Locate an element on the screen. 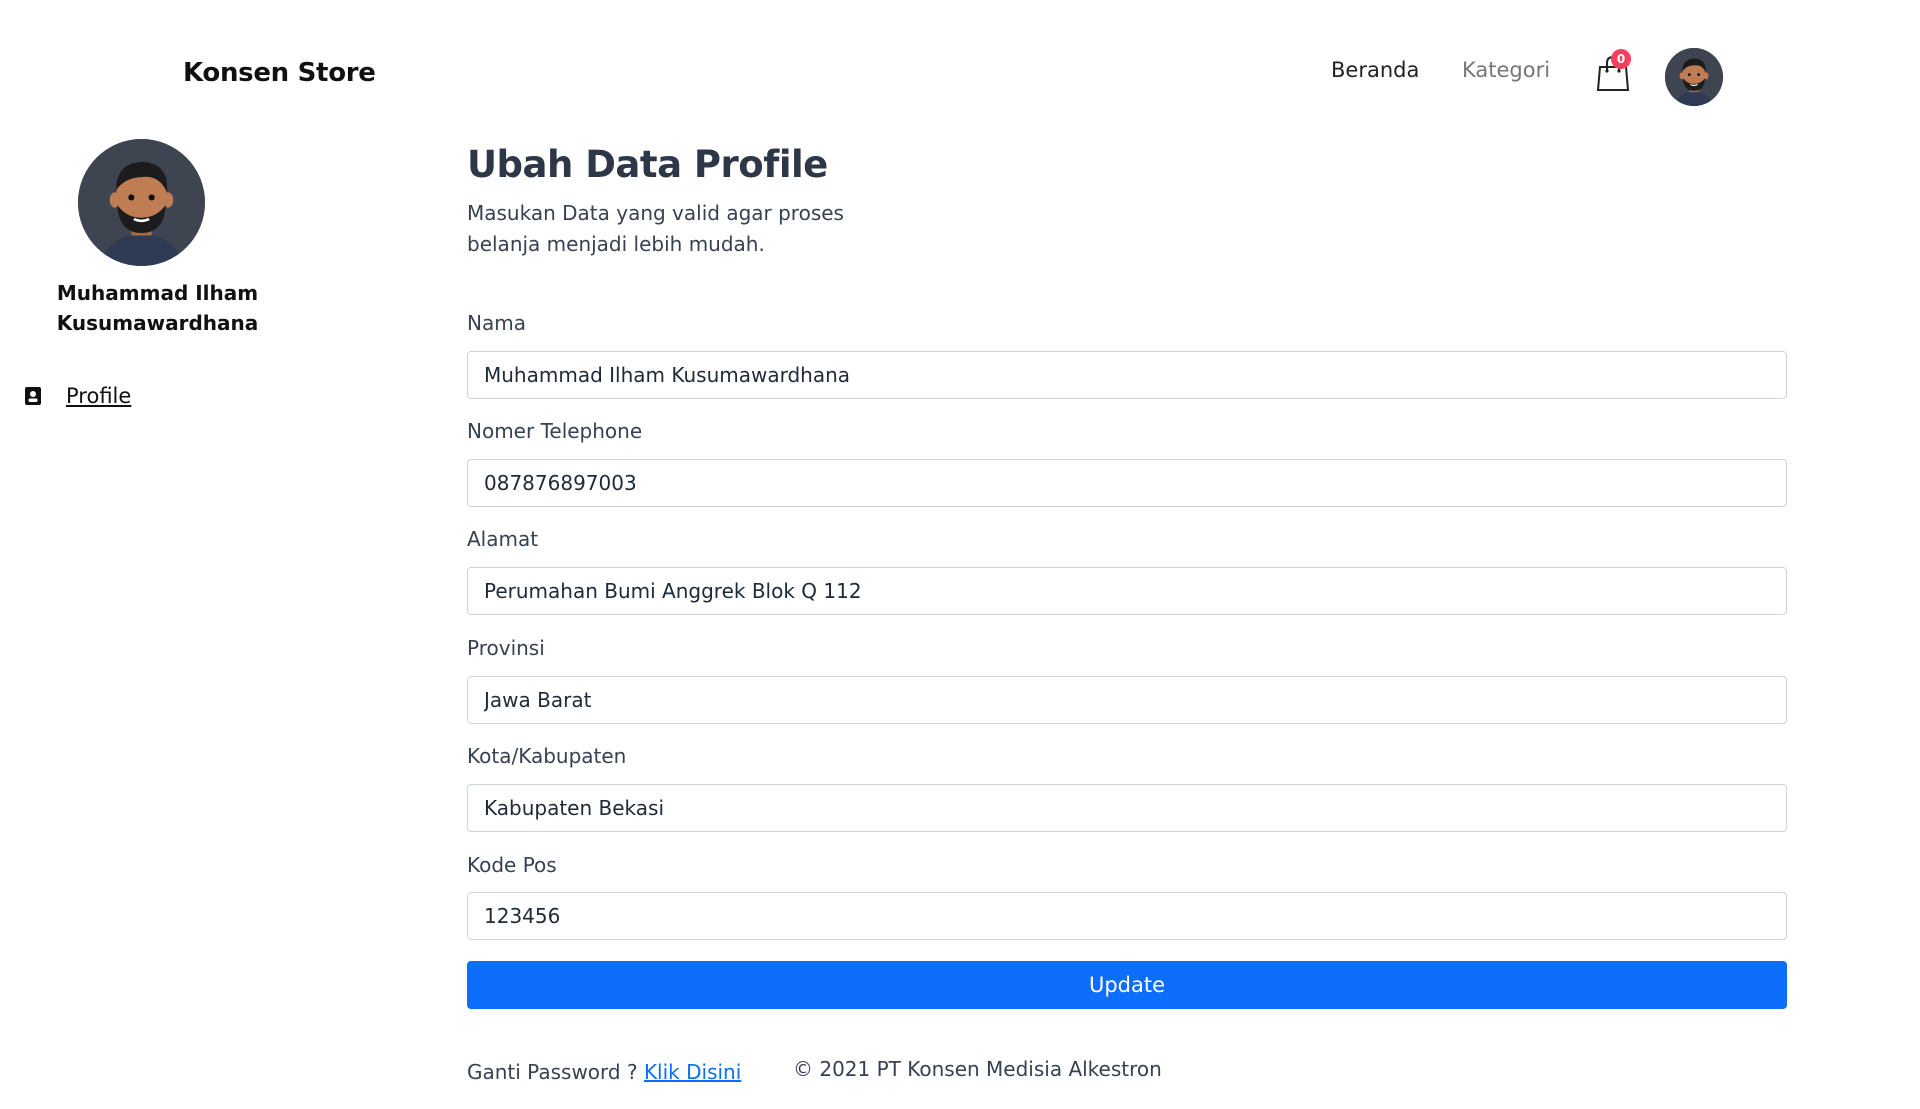  change-password-link: Klik Disini is located at coordinates (692, 1072).